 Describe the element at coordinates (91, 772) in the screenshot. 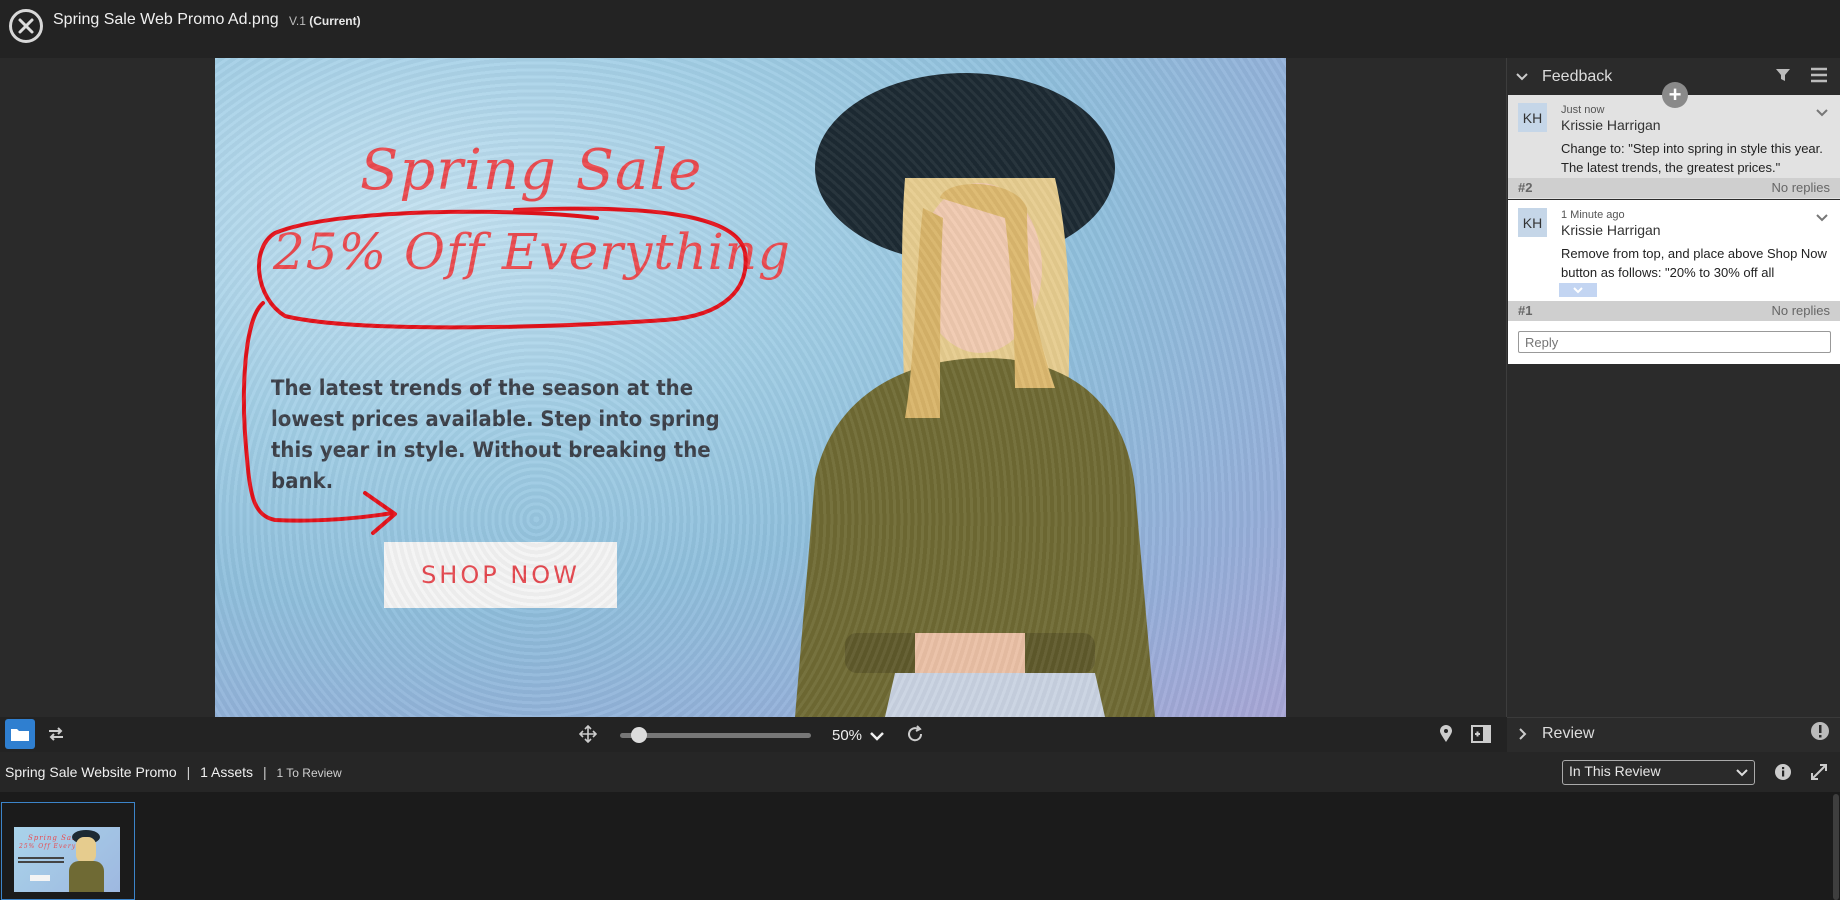

I see `project-name: Spring Sale Website Promo` at that location.